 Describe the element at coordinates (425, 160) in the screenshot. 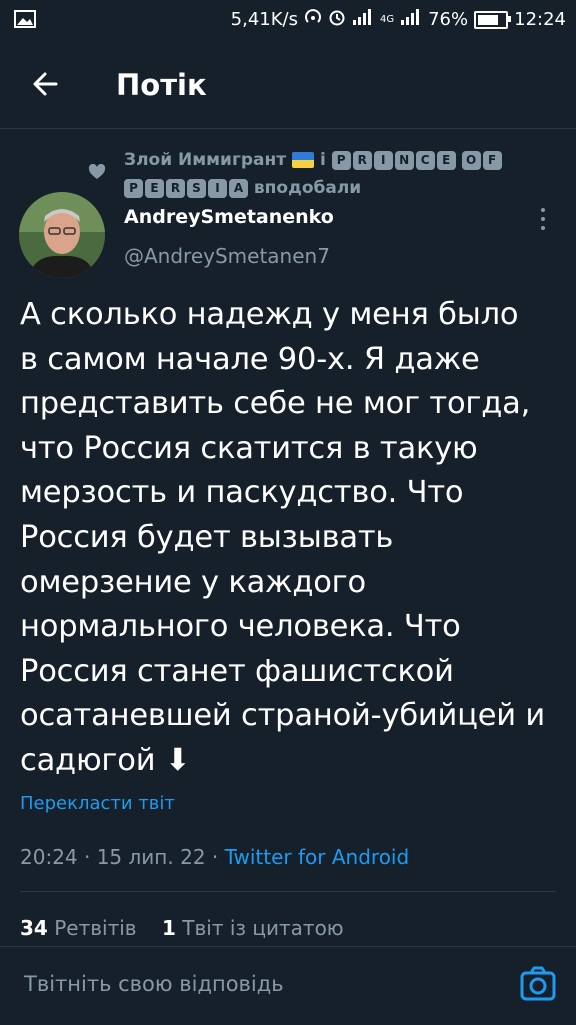

I see `boxed-letter: C` at that location.